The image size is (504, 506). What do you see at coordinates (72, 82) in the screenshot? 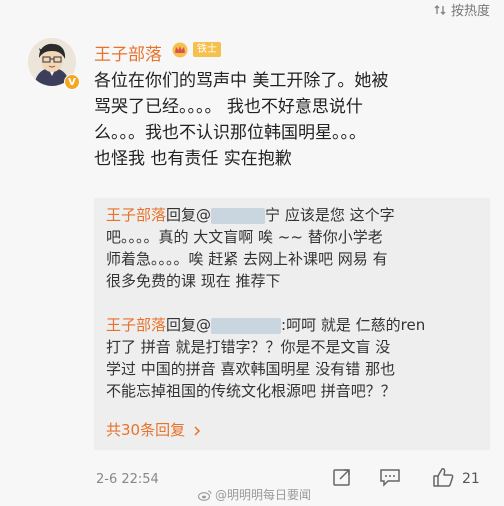
I see `verified-badge: V` at bounding box center [72, 82].